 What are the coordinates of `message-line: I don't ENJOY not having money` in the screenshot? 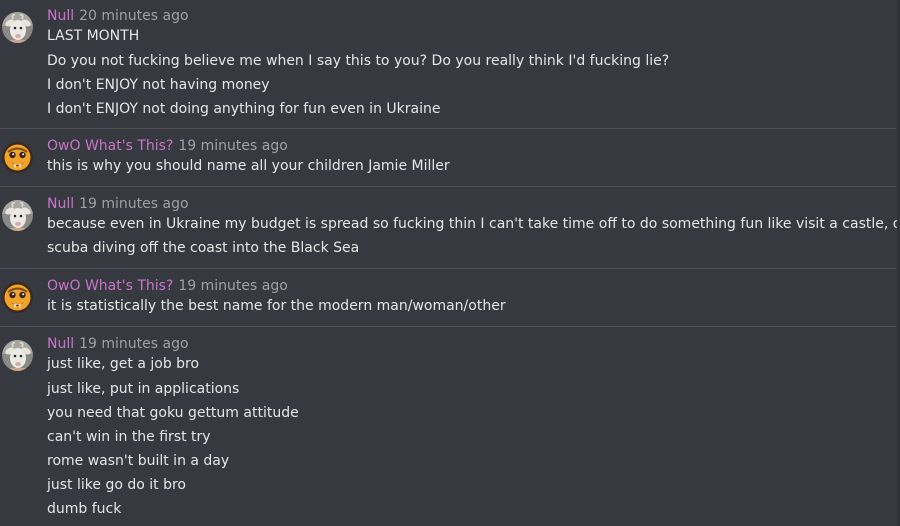 It's located at (158, 85).